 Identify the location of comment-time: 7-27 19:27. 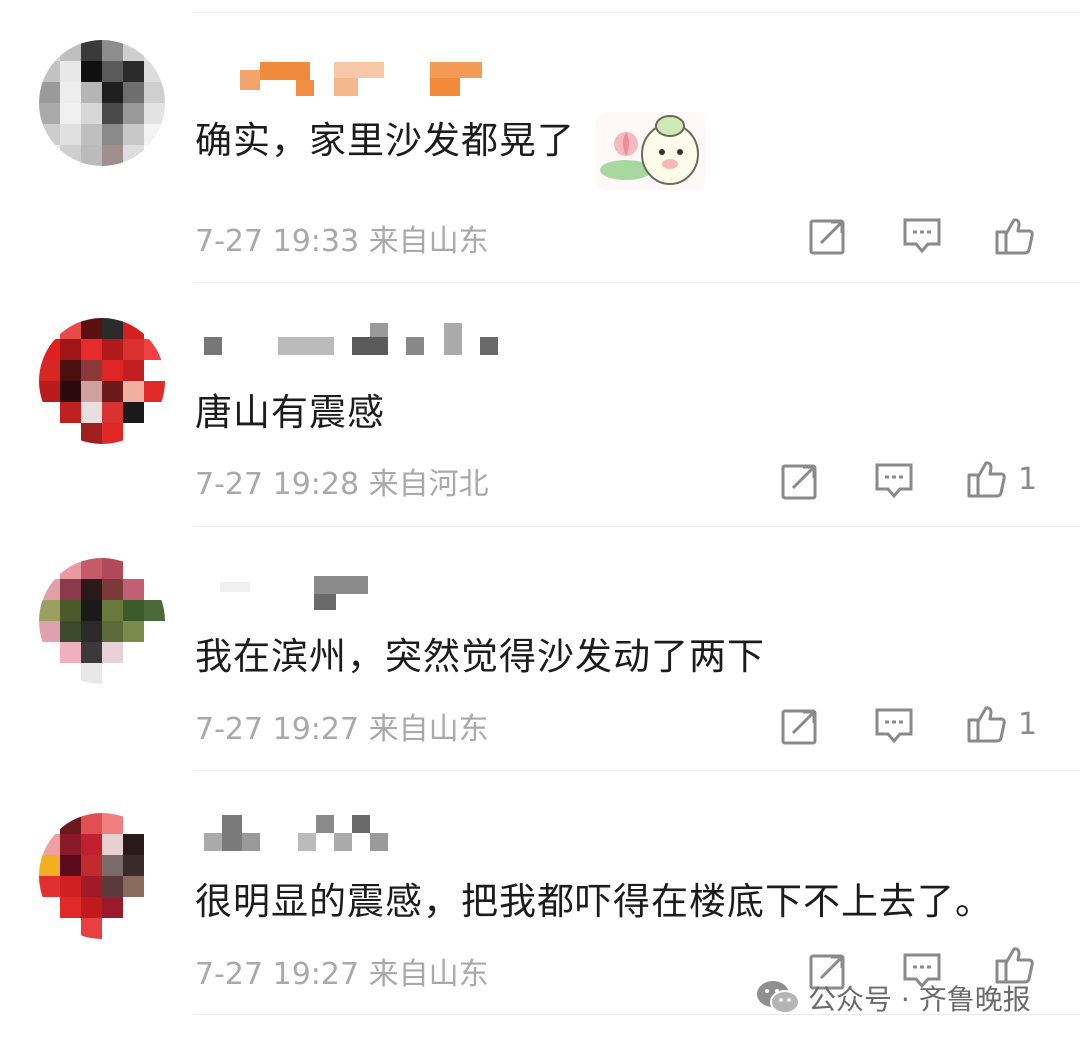
(277, 974).